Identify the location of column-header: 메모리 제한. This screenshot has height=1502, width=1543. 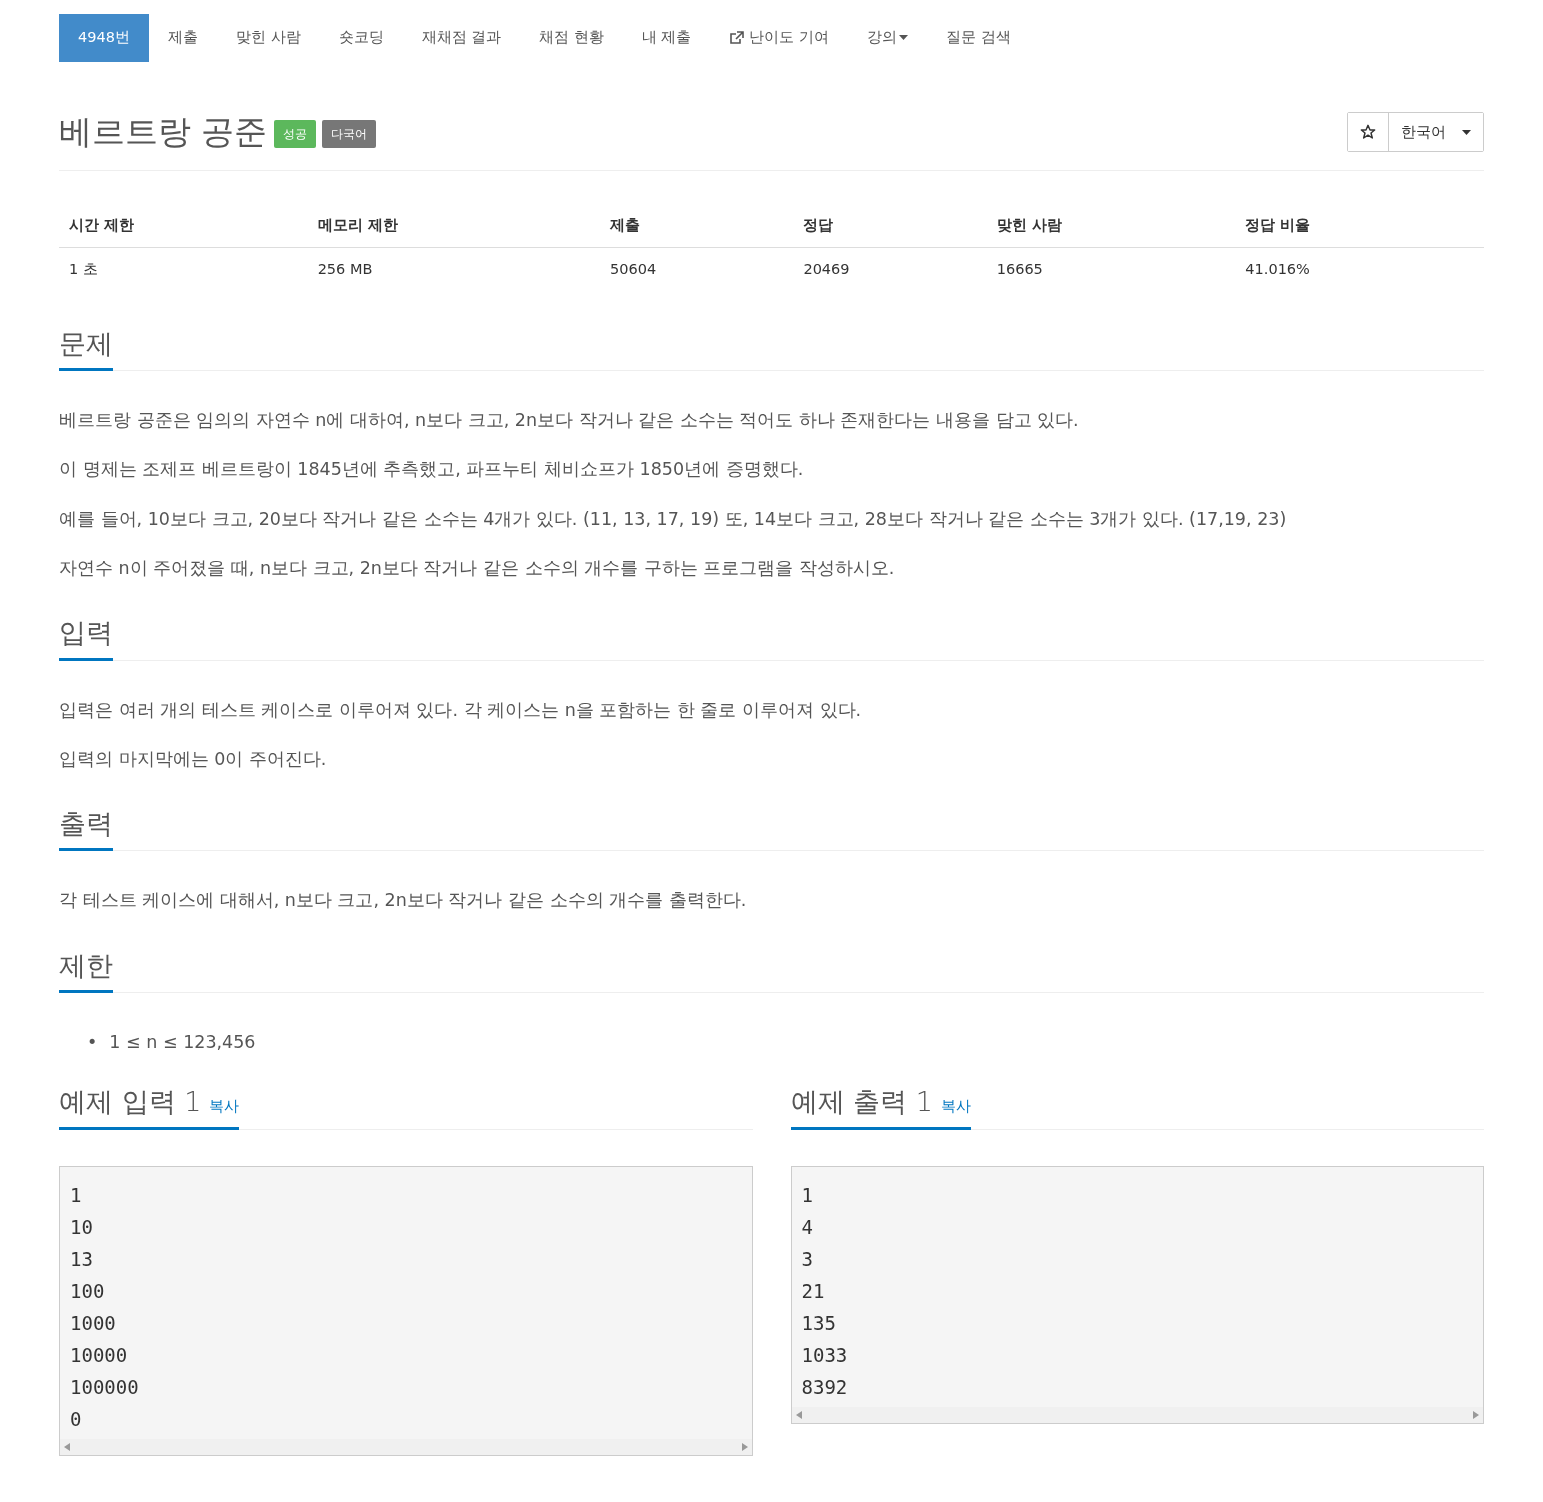
(454, 224).